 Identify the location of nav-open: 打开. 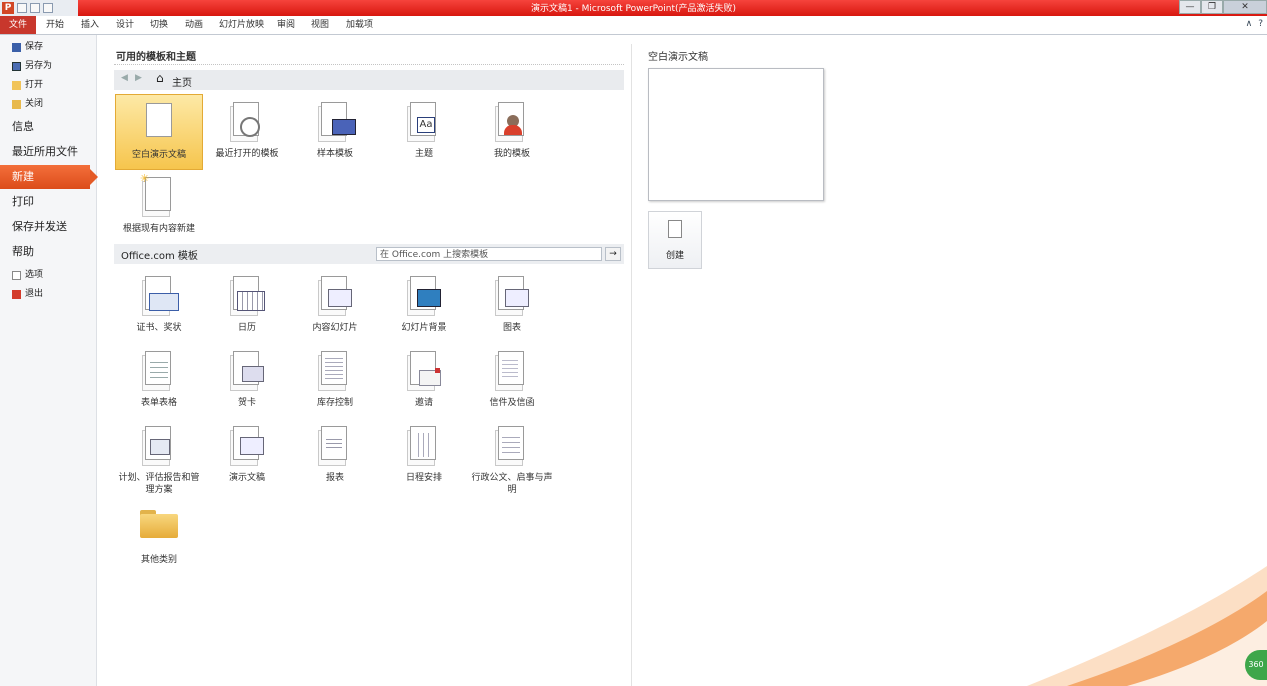
(27, 85).